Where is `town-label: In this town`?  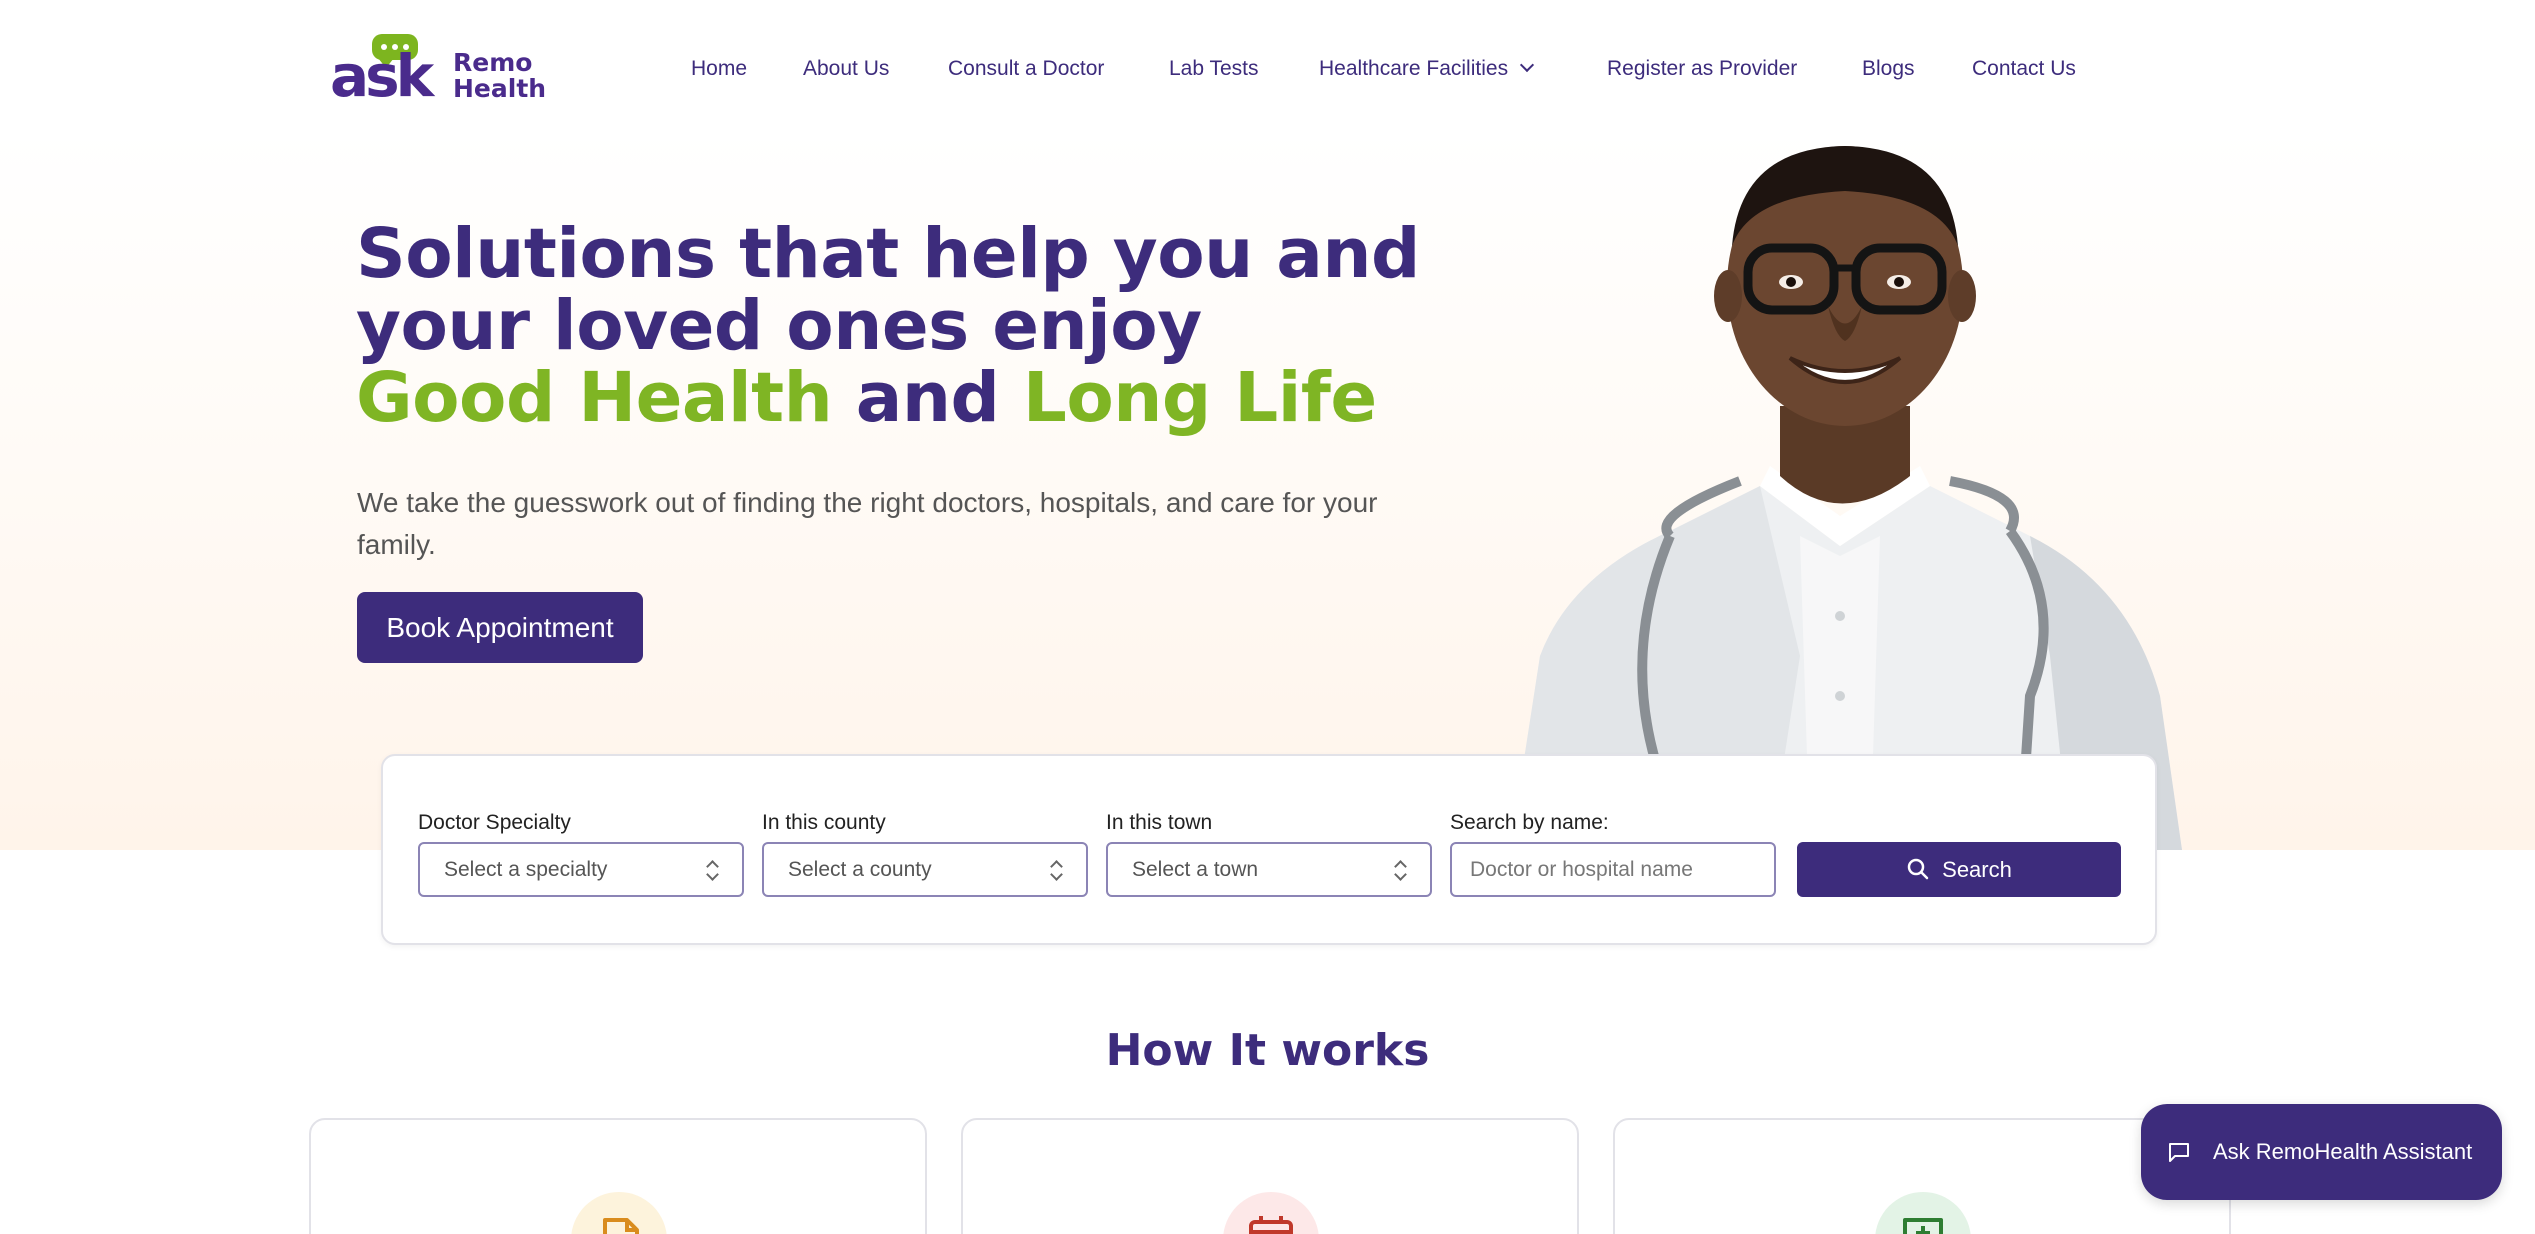
town-label: In this town is located at coordinates (1159, 822).